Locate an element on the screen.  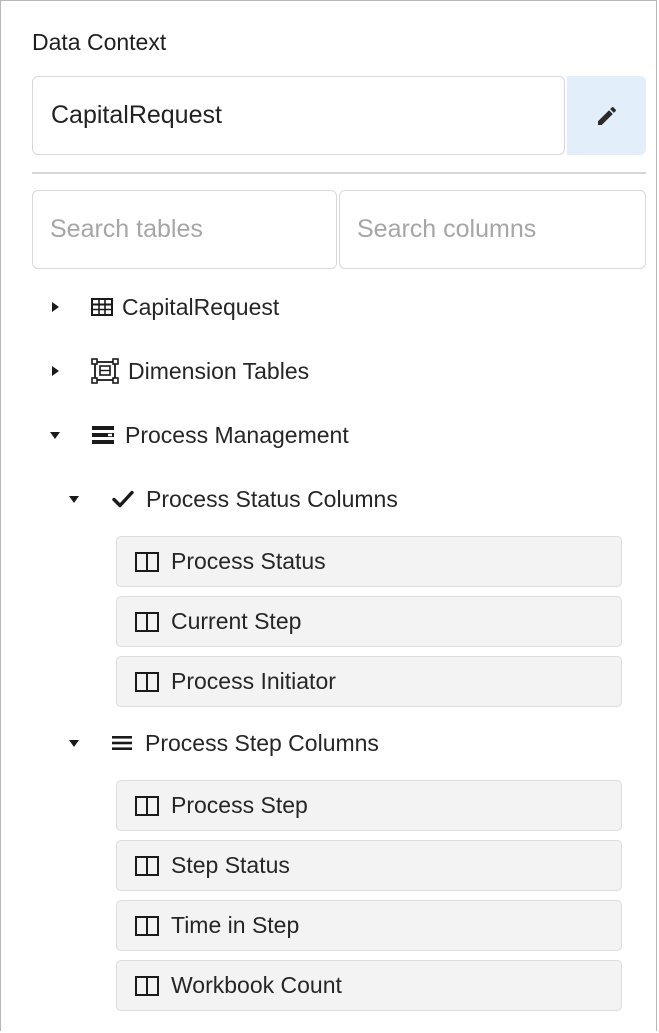
search-tables-input is located at coordinates (184, 229).